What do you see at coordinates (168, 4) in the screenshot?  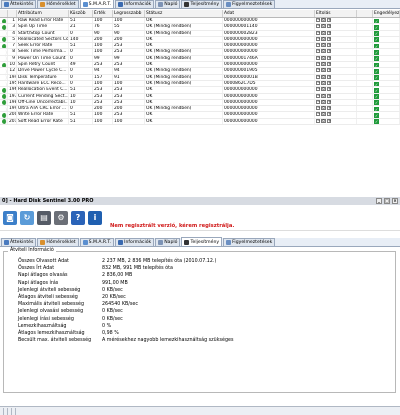 I see `top-tab-4: Napló` at bounding box center [168, 4].